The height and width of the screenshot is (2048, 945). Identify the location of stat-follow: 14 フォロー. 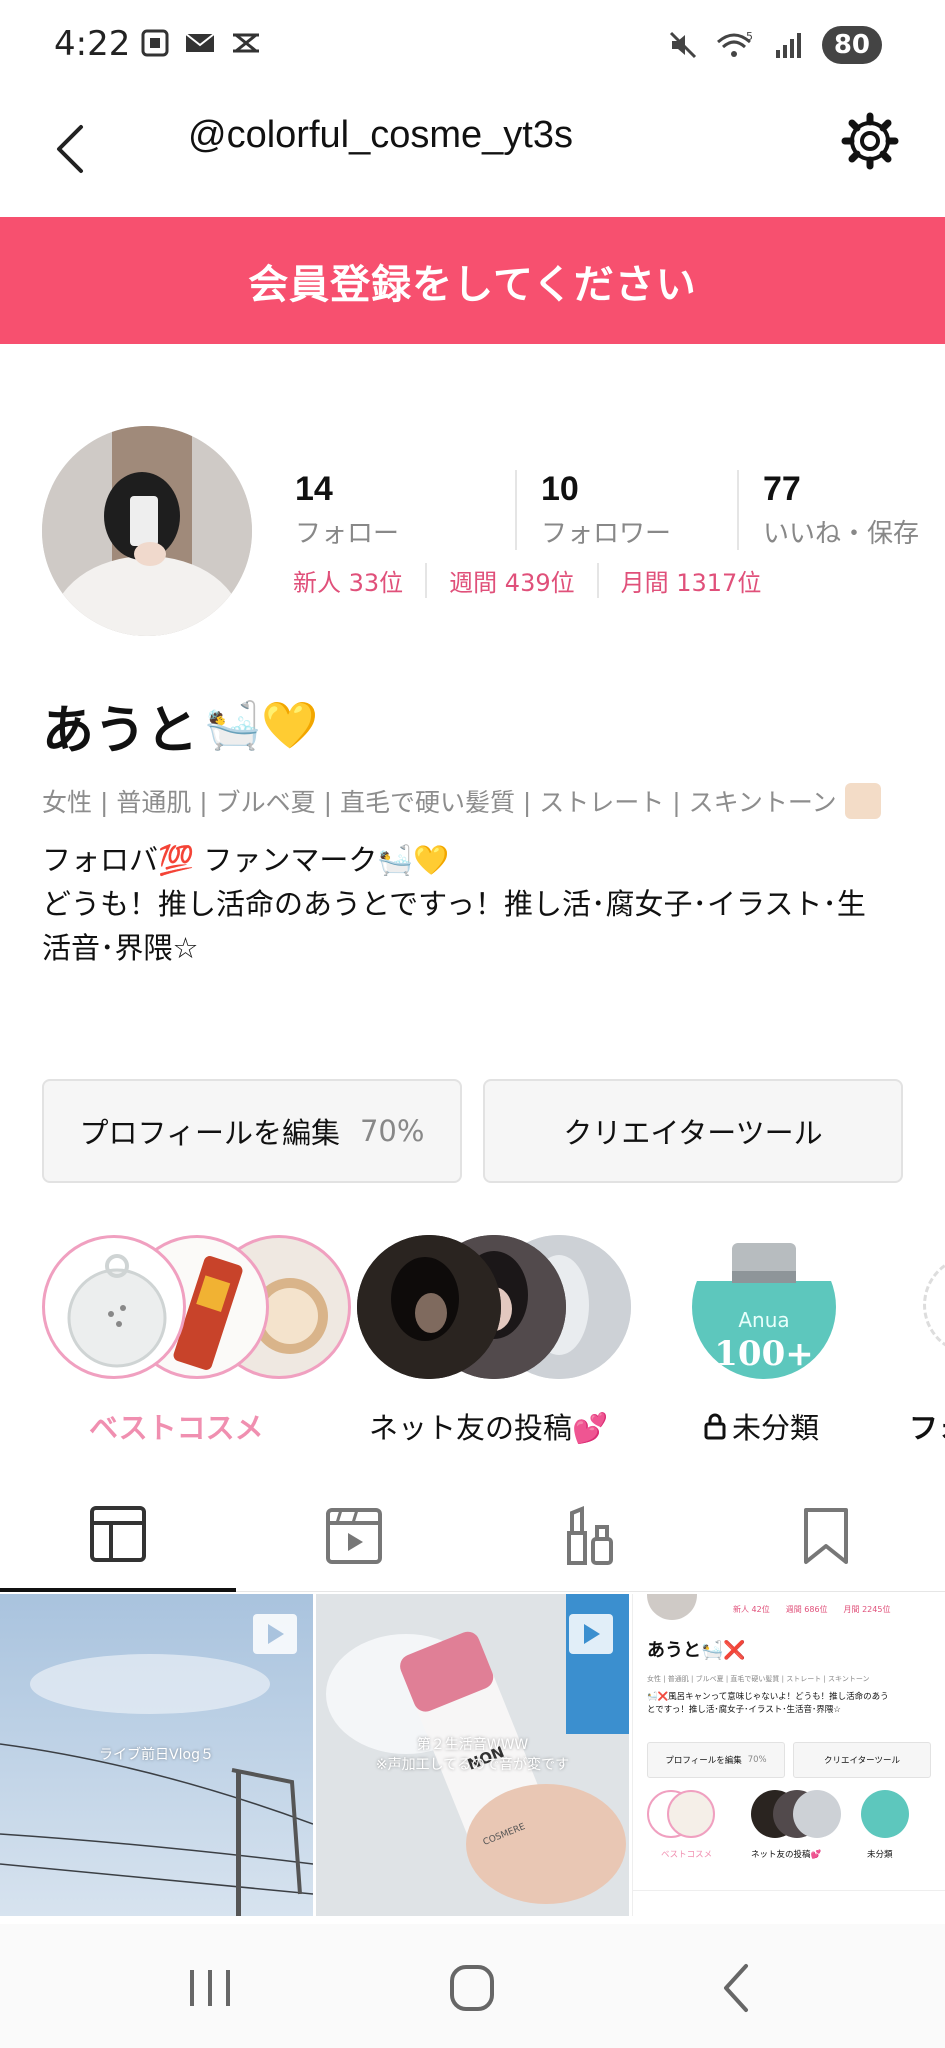
(404, 510).